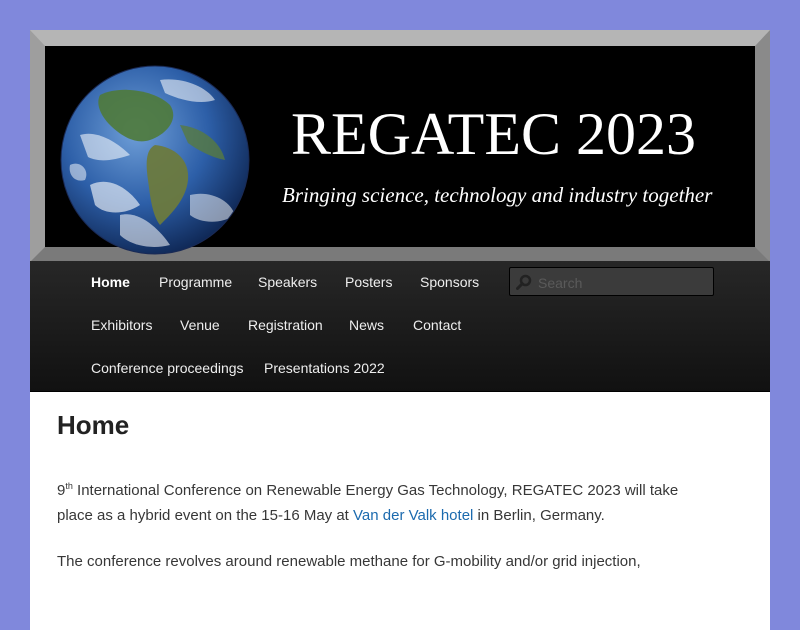  Describe the element at coordinates (93, 425) in the screenshot. I see `page-title: Home` at that location.